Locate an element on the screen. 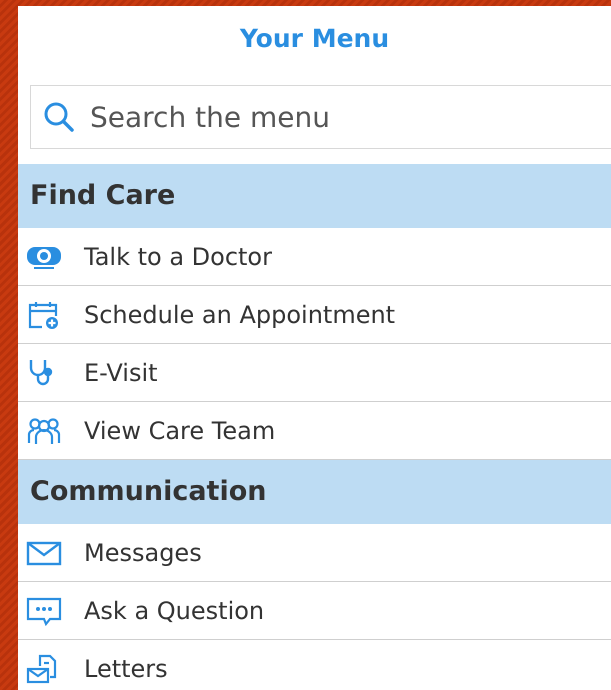 The width and height of the screenshot is (611, 690). search-field: Search the menu is located at coordinates (320, 117).